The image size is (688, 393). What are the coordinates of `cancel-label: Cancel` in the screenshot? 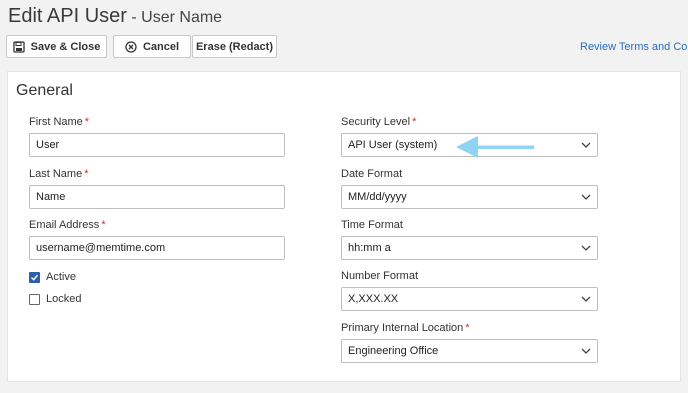 It's located at (161, 46).